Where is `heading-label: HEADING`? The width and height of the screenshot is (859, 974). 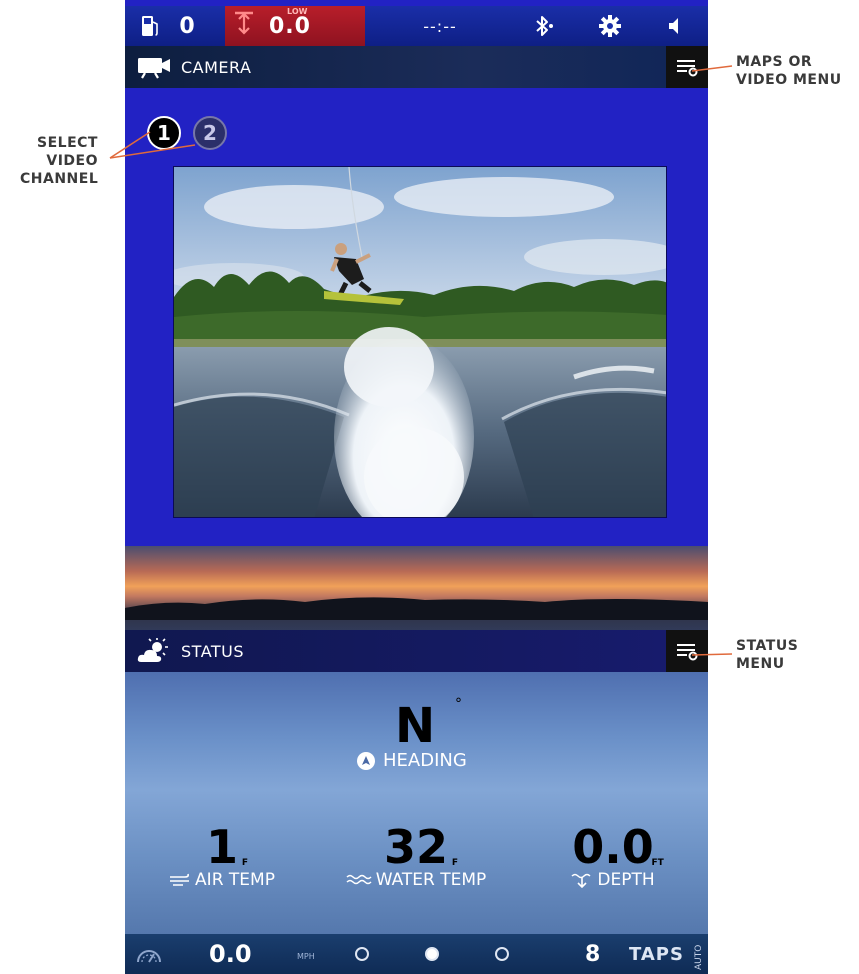
heading-label: HEADING is located at coordinates (412, 760).